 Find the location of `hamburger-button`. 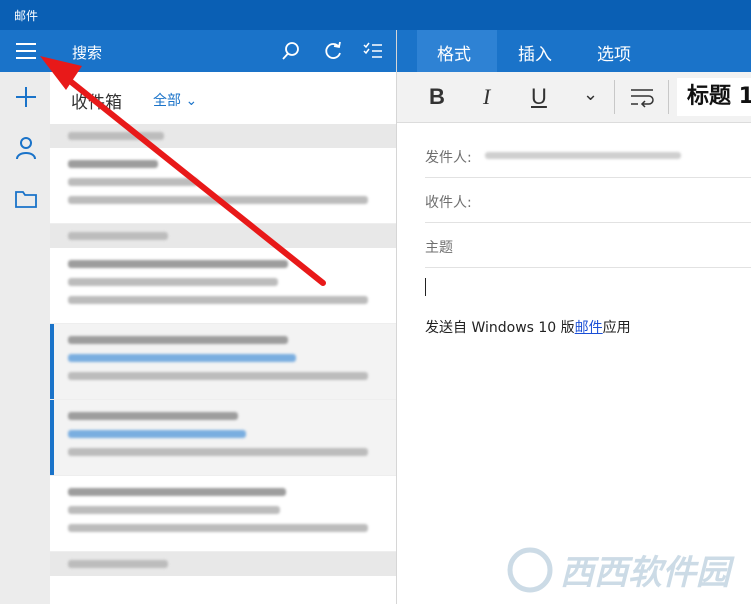

hamburger-button is located at coordinates (25, 51).